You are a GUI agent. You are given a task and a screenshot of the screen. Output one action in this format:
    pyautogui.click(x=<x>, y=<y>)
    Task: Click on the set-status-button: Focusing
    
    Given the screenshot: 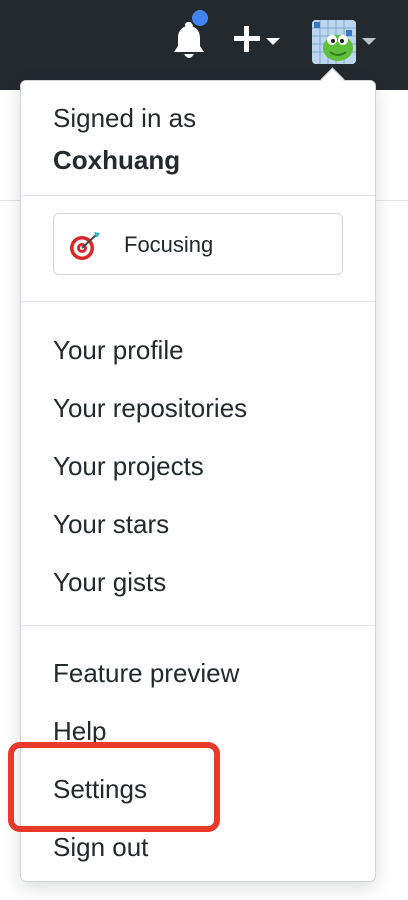 What is the action you would take?
    pyautogui.click(x=198, y=244)
    